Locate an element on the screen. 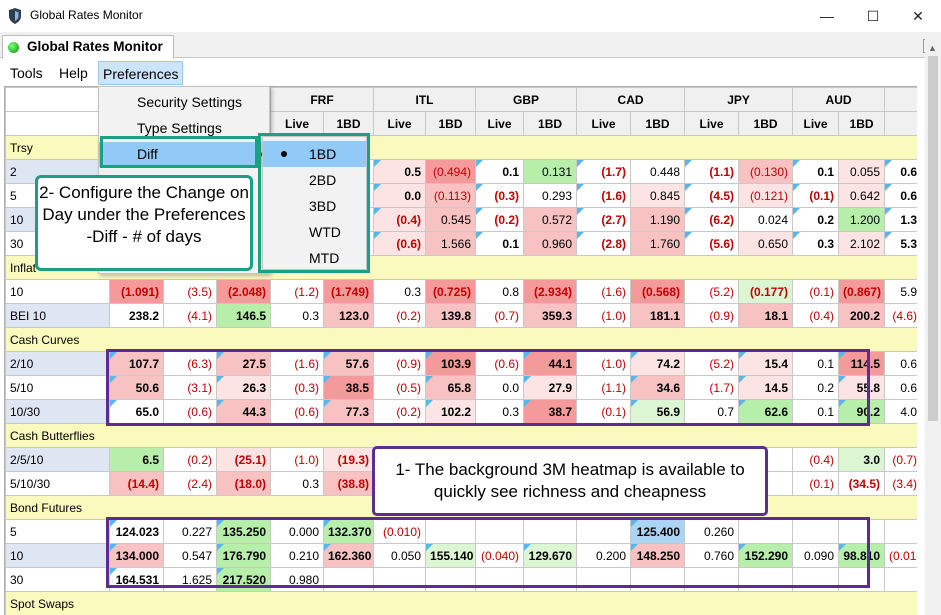 This screenshot has height=615, width=941. data-cell: 0.024 is located at coordinates (766, 219).